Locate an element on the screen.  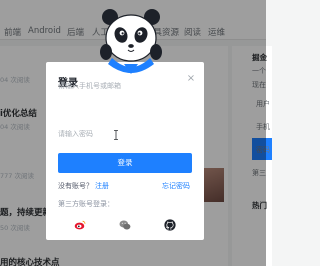
third-party-label: 第三方账号登录： is located at coordinates (86, 204).